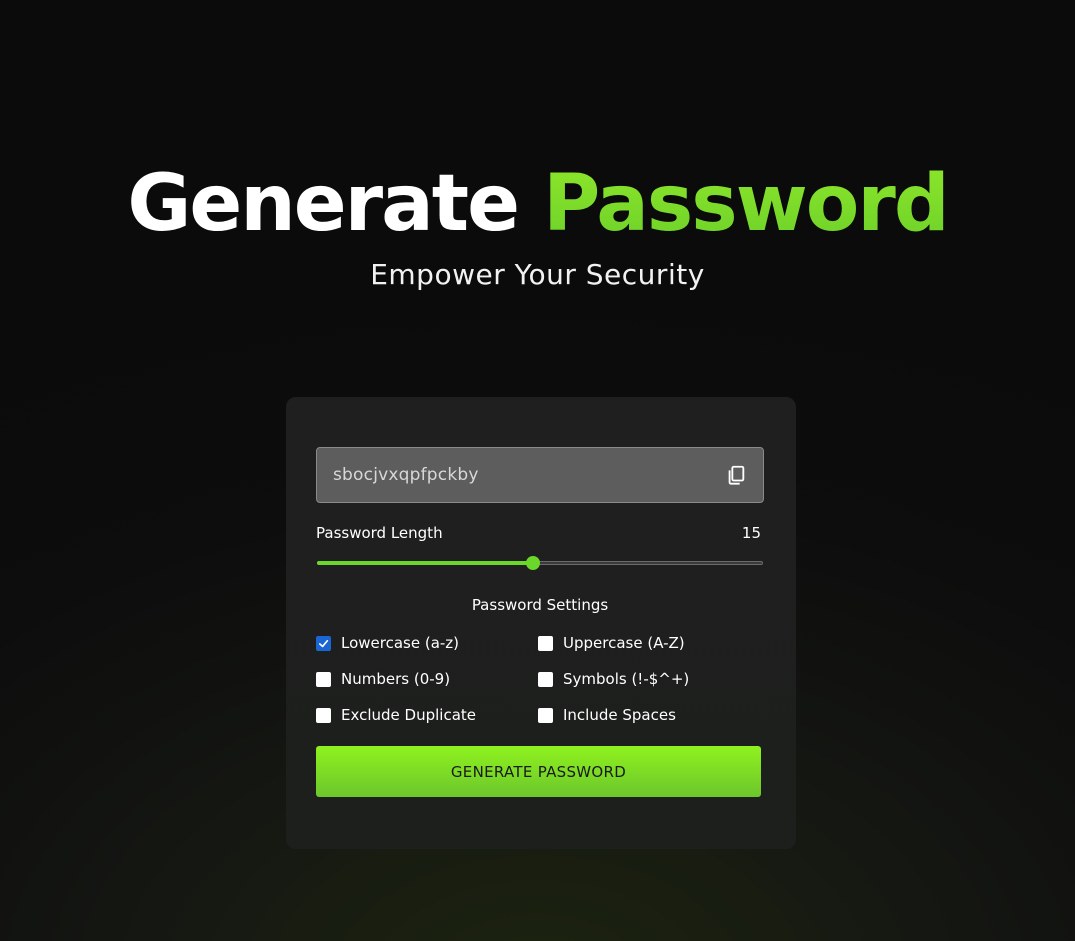  Describe the element at coordinates (400, 643) in the screenshot. I see `option-label: Lowercase (a-z)` at that location.